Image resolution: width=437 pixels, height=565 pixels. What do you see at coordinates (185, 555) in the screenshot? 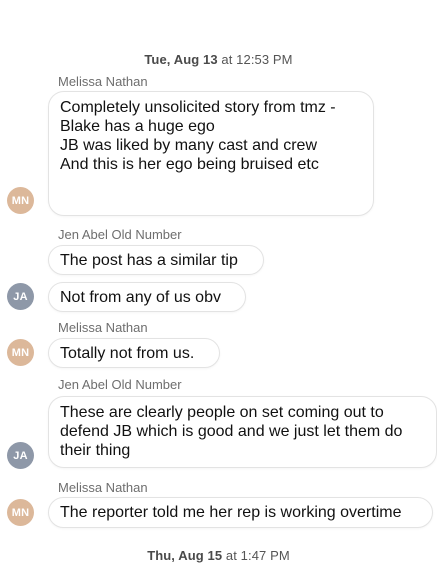
I see `timestamp-day: Thu, Aug 15` at bounding box center [185, 555].